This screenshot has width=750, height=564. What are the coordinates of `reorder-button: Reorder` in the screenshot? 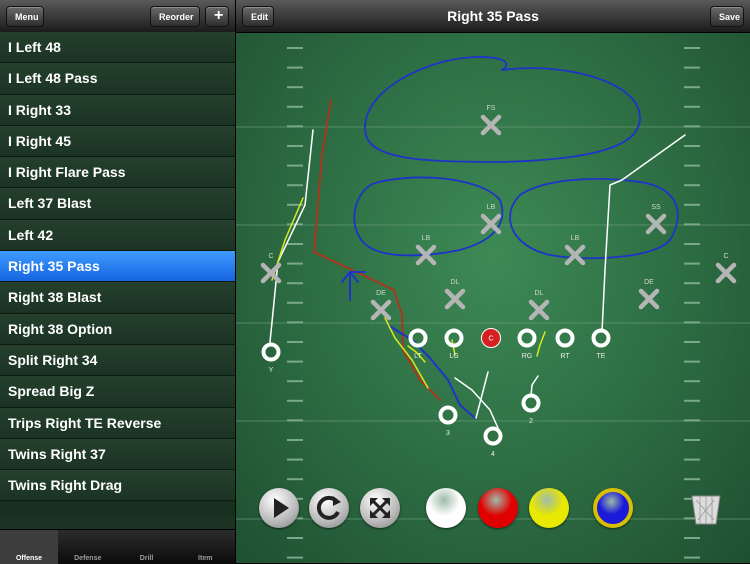 It's located at (175, 16).